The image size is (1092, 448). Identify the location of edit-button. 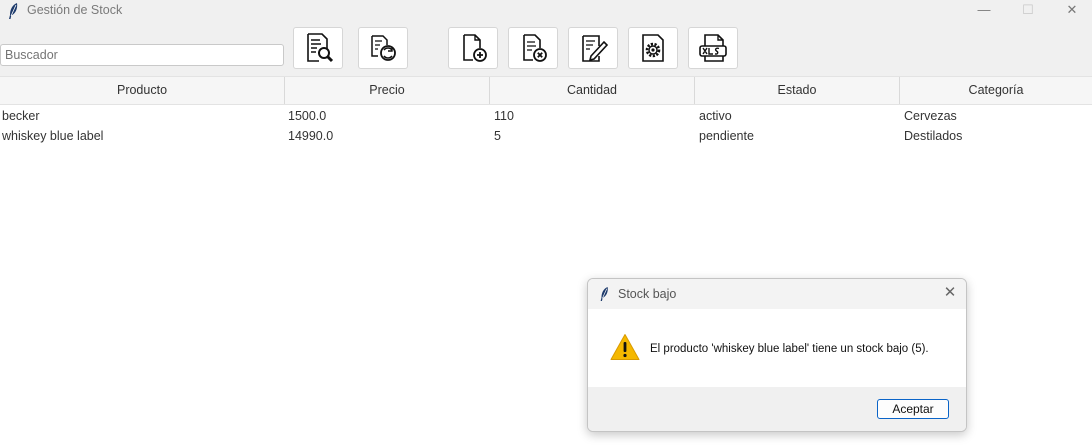
(593, 48).